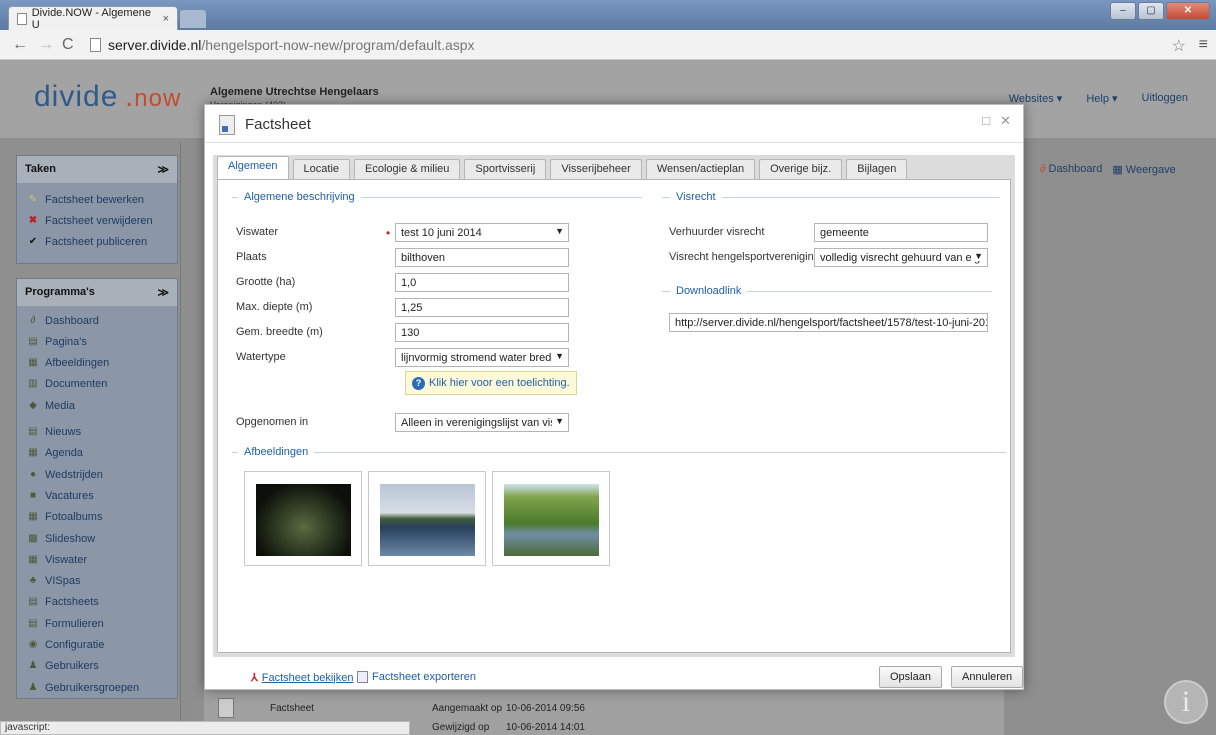 The height and width of the screenshot is (735, 1216). I want to click on close-icon: ✕, so click(1005, 121).